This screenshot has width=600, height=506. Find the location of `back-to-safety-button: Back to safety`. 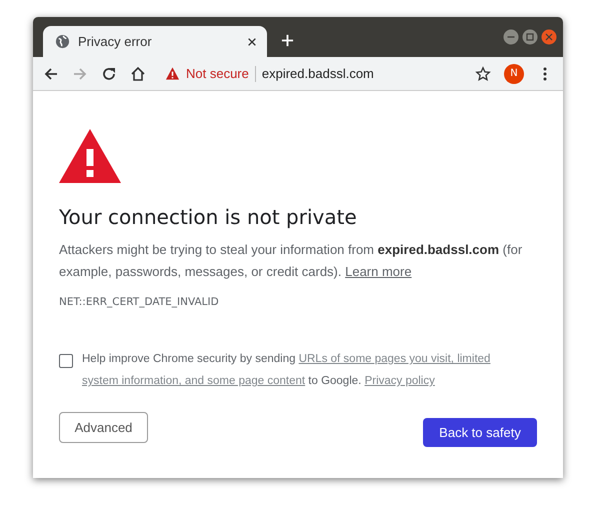

back-to-safety-button: Back to safety is located at coordinates (480, 432).